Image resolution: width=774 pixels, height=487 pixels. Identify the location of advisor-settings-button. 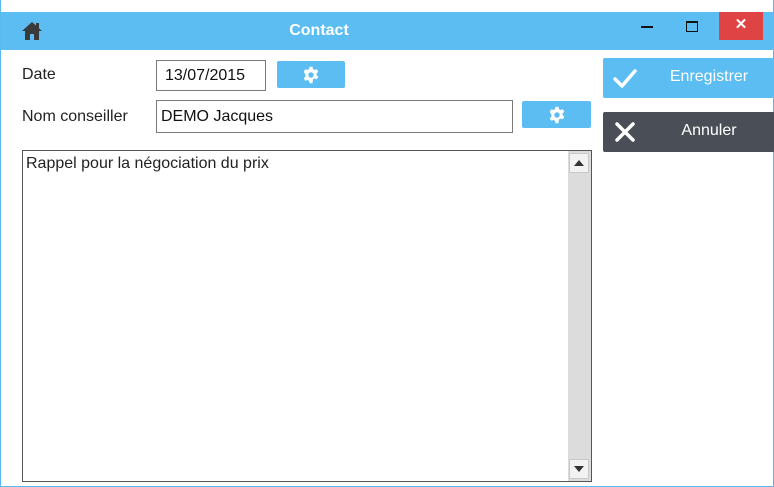
(556, 114).